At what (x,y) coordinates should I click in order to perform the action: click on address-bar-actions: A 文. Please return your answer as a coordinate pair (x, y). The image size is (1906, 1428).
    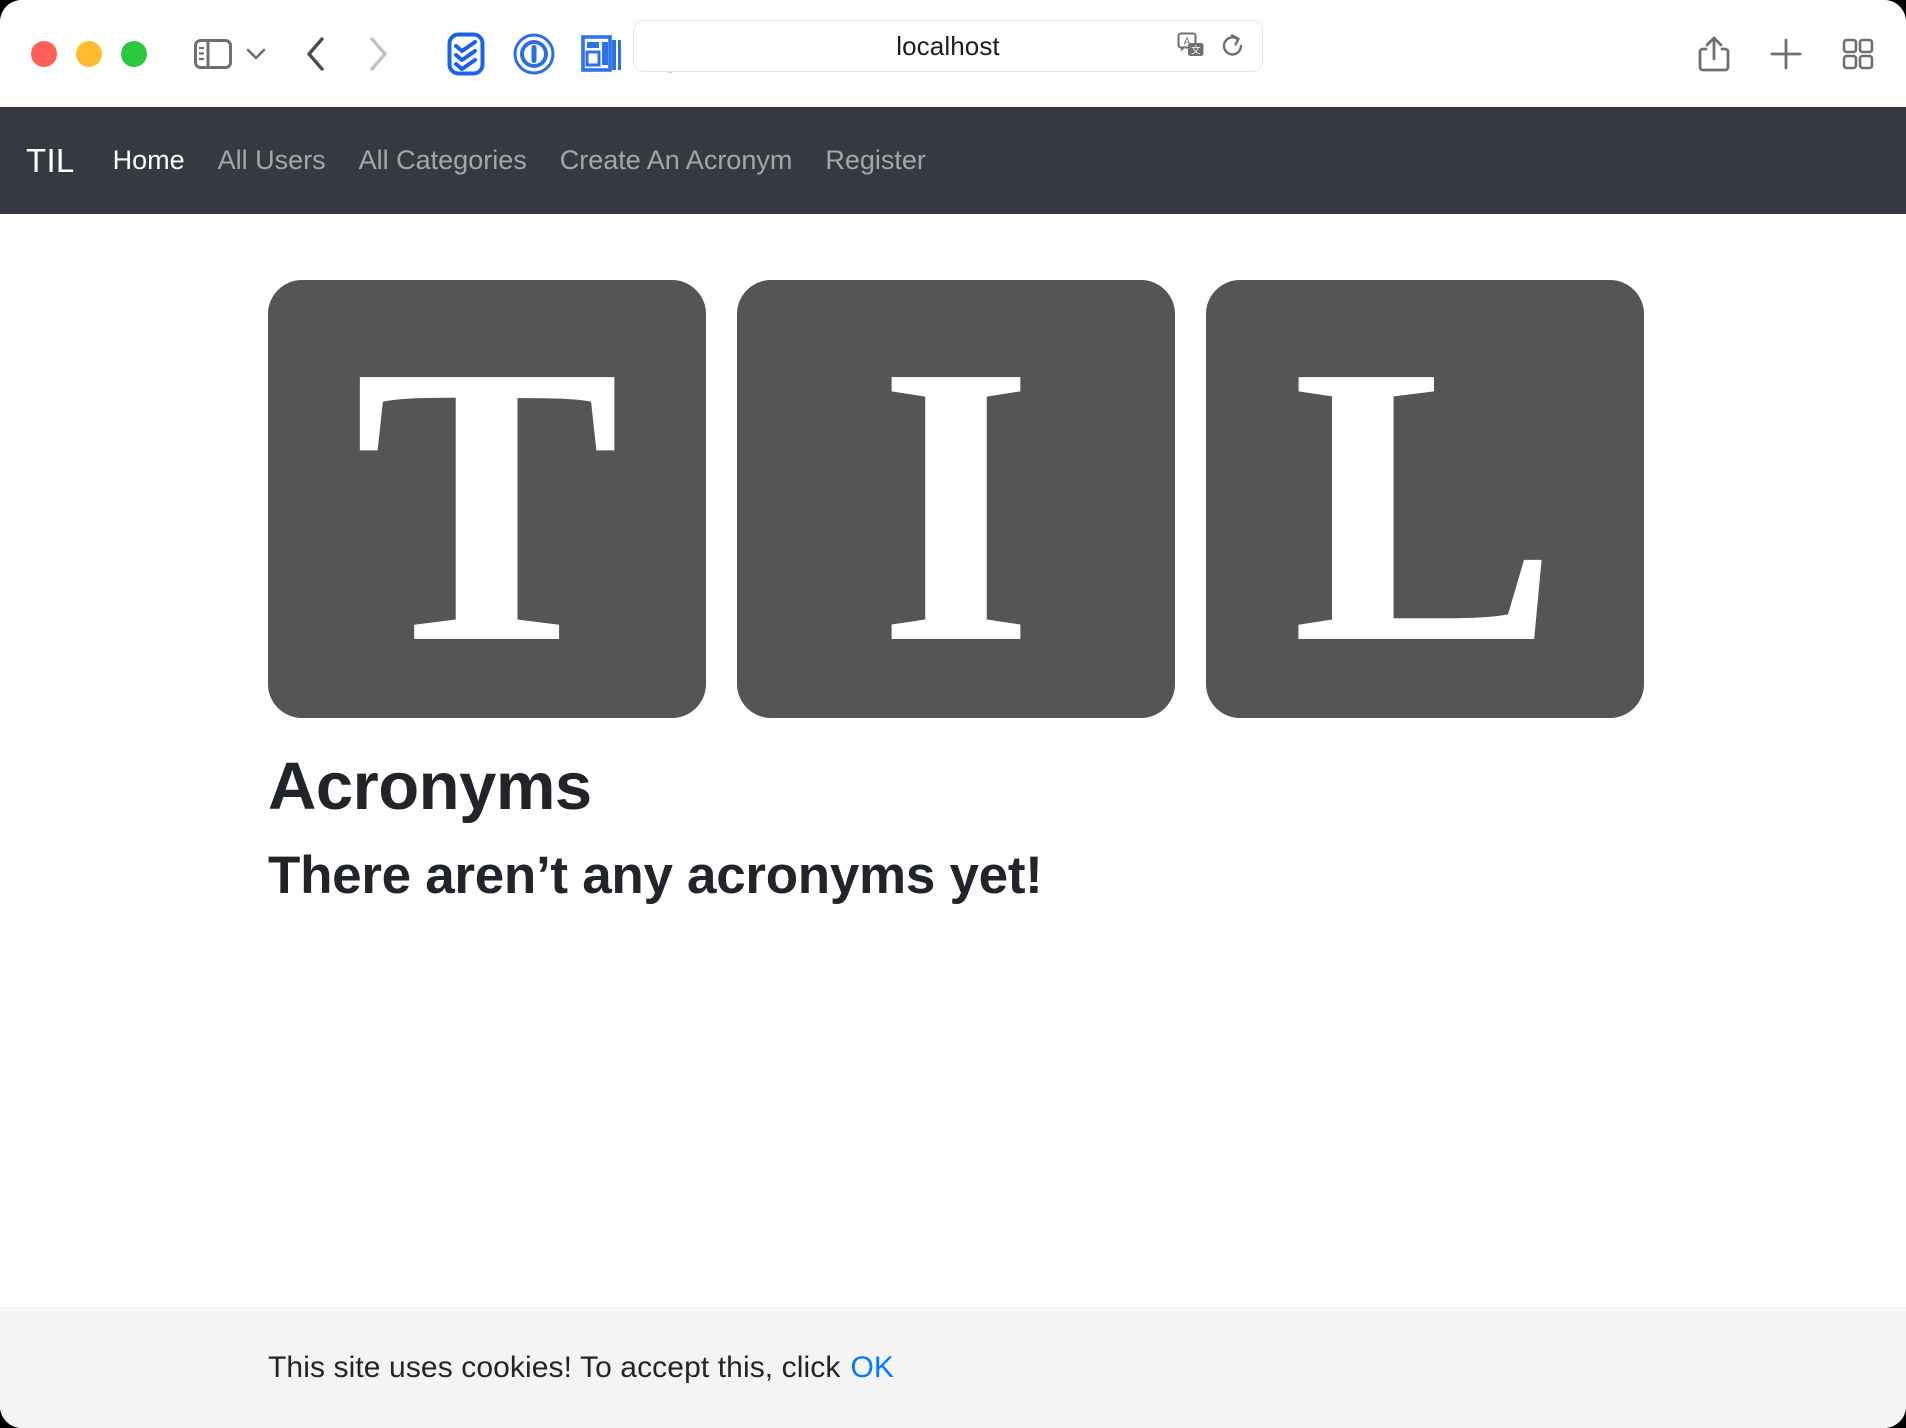
    Looking at the image, I should click on (1212, 46).